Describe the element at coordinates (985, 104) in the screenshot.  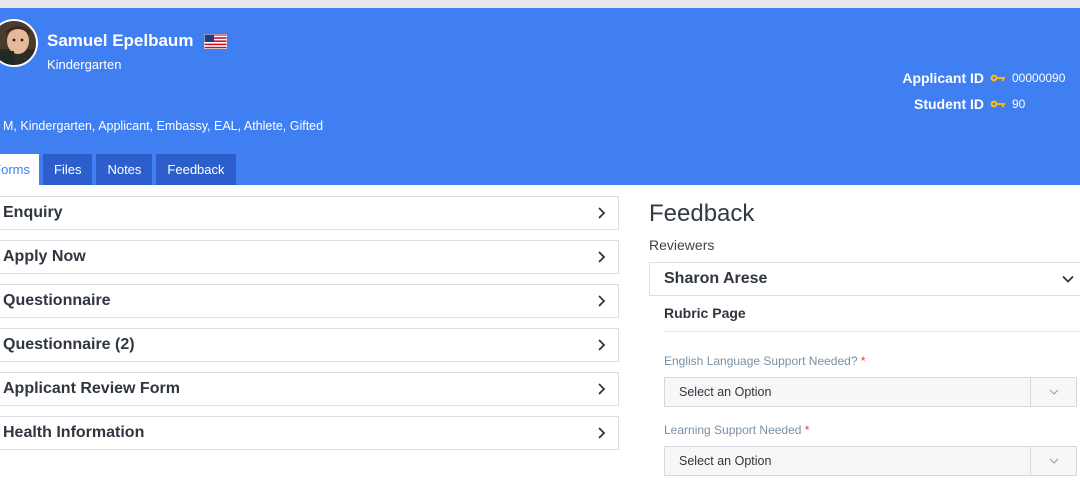
I see `student-id-row: Student ID 90` at that location.